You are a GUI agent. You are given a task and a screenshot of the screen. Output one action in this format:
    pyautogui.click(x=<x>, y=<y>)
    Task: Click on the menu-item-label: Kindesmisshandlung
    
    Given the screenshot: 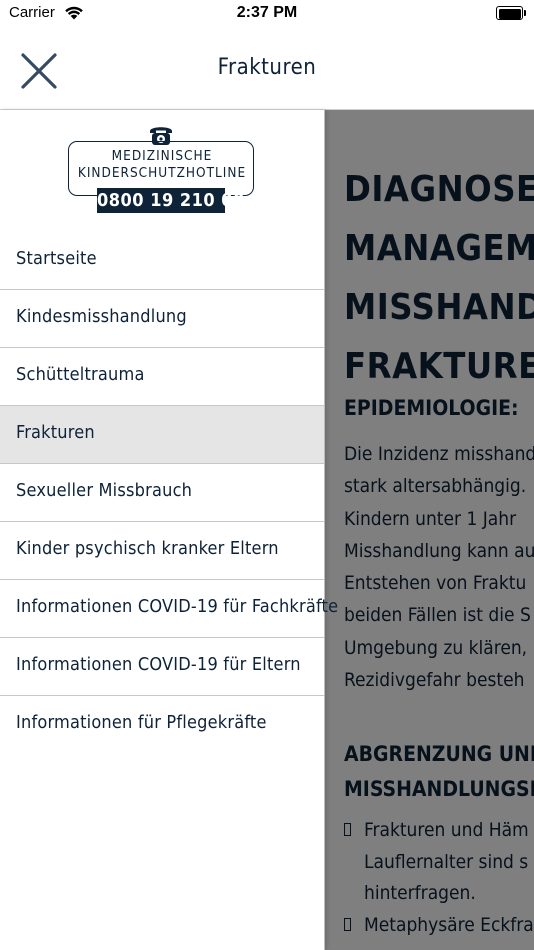 What is the action you would take?
    pyautogui.click(x=101, y=316)
    